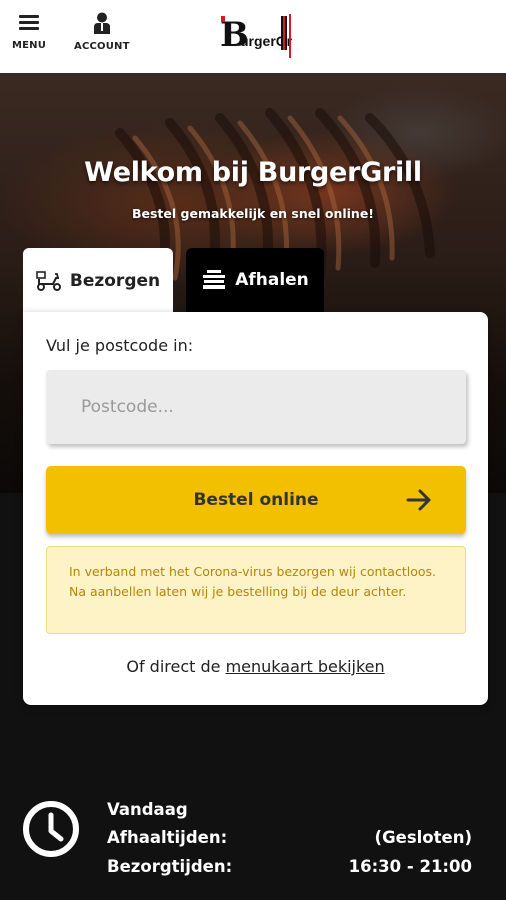 The width and height of the screenshot is (506, 900). Describe the element at coordinates (29, 22) in the screenshot. I see `hamburger-icon` at that location.